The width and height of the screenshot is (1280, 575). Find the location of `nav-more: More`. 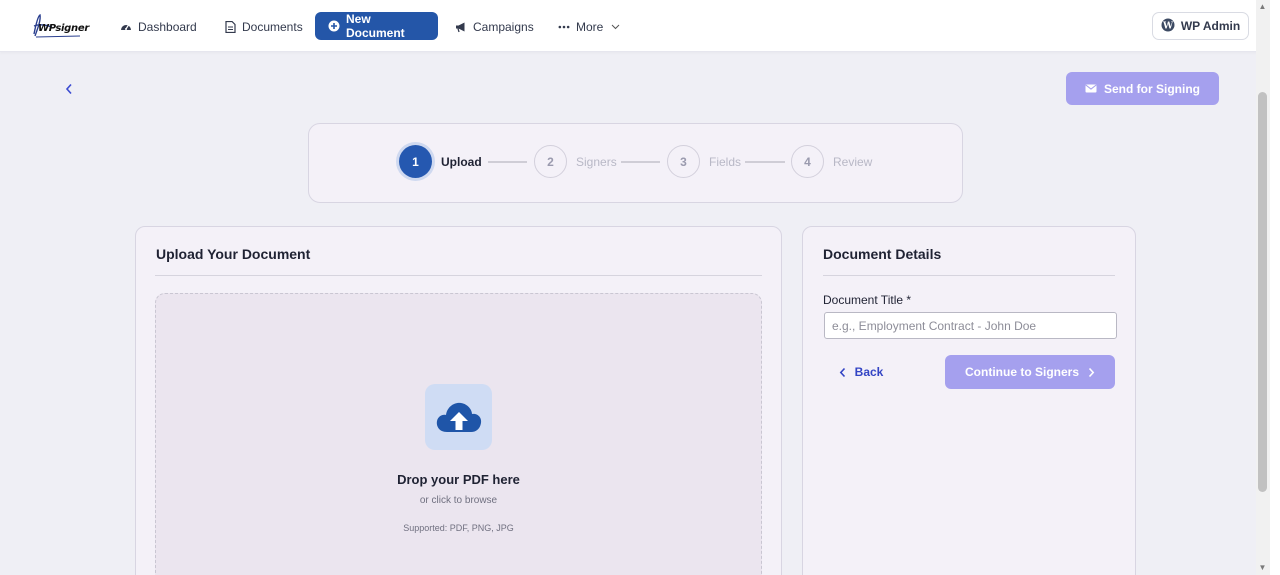

nav-more: More is located at coordinates (589, 26).